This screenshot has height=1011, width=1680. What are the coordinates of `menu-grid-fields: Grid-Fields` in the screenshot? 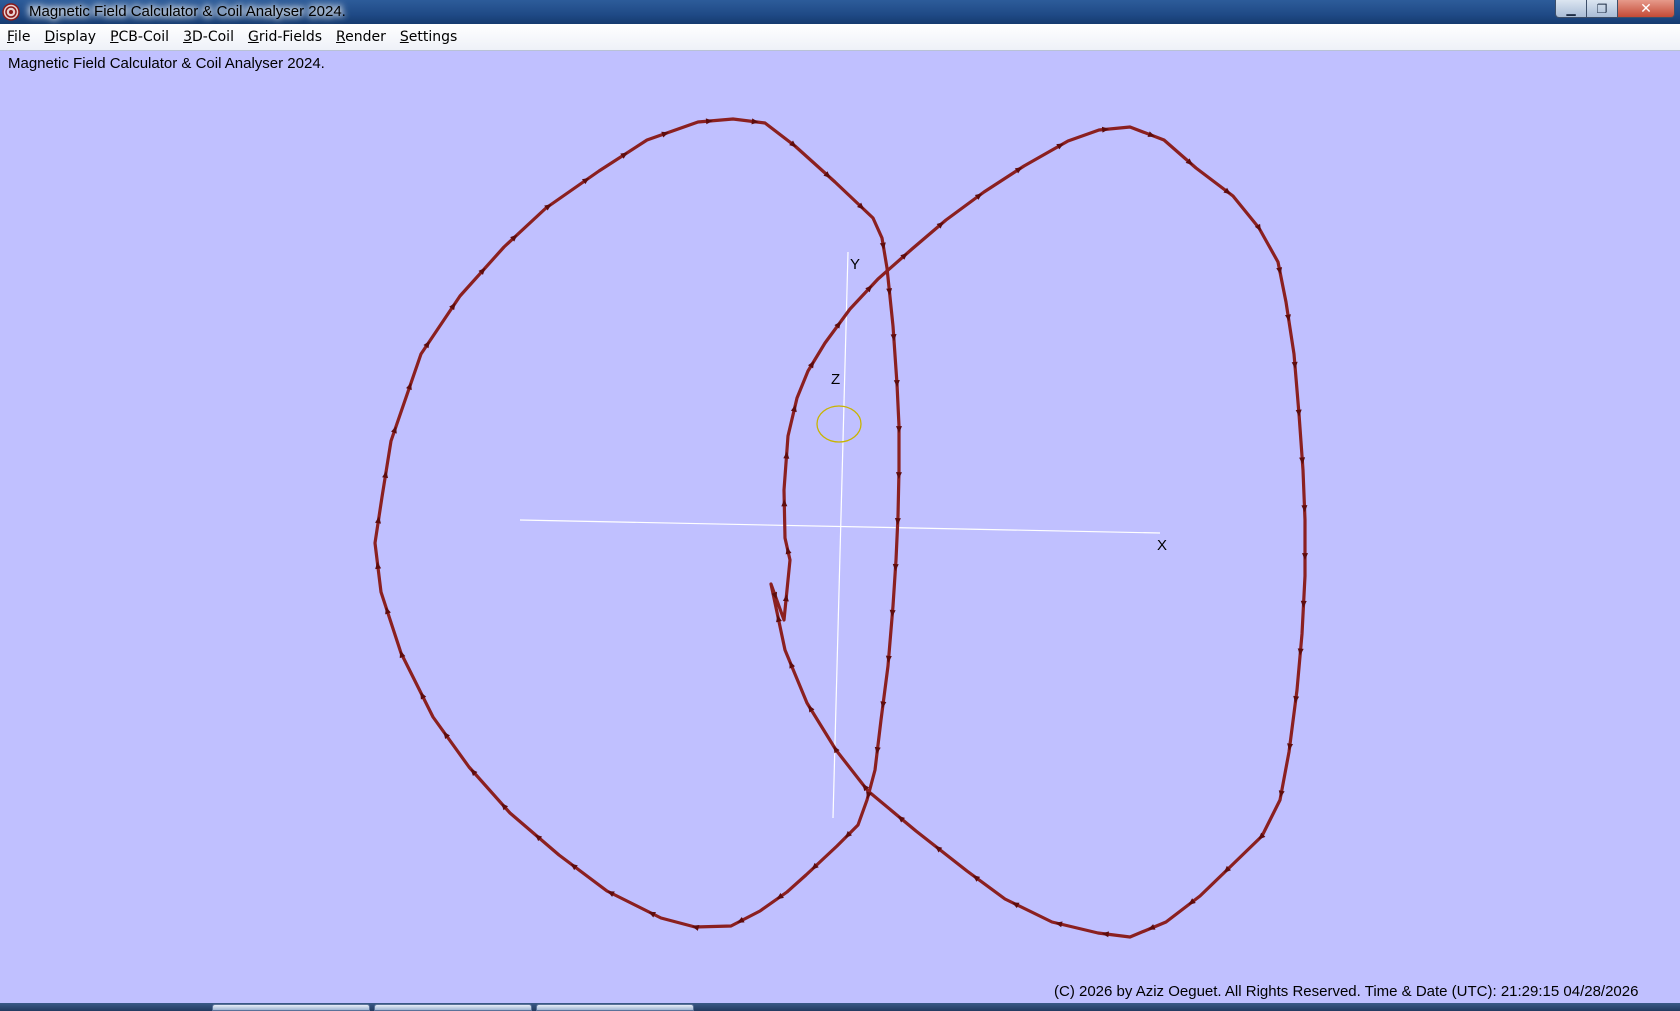 It's located at (285, 37).